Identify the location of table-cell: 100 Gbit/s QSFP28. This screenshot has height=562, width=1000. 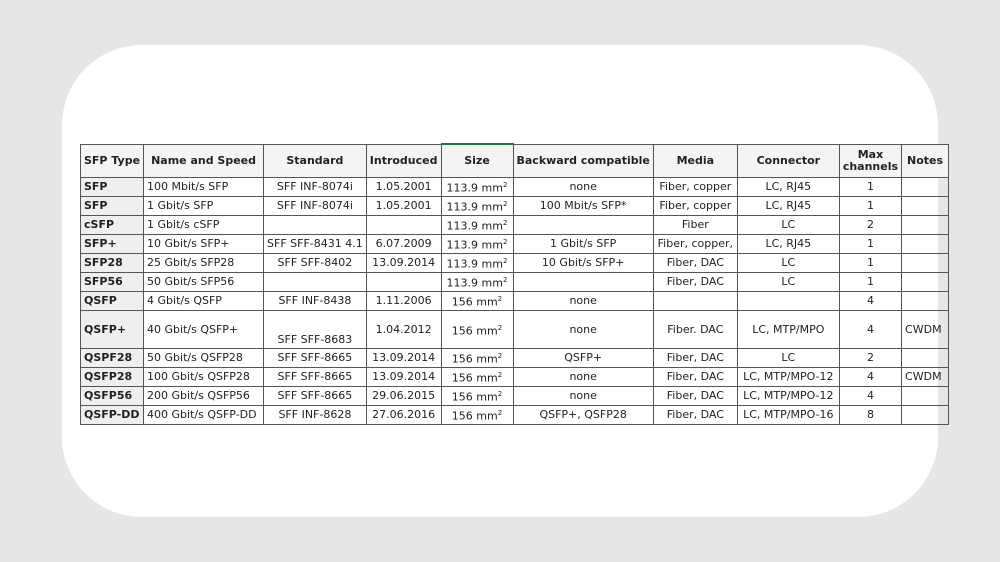
(204, 377).